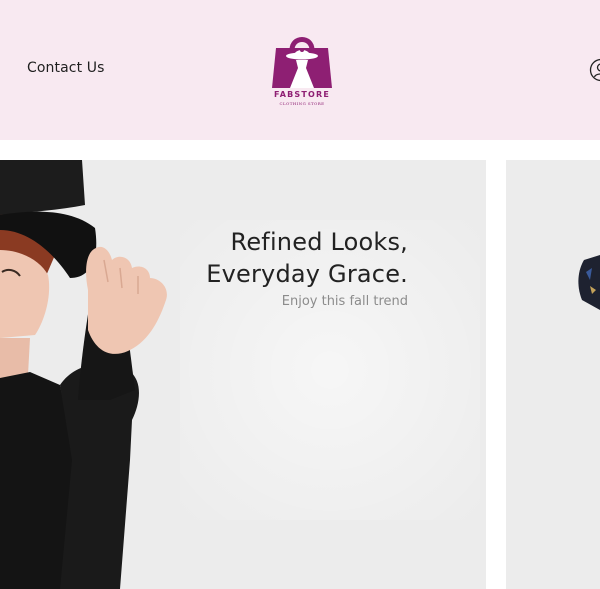 Image resolution: width=600 pixels, height=589 pixels. What do you see at coordinates (319, 242) in the screenshot?
I see `hero-title-line-1: Refined Looks,` at bounding box center [319, 242].